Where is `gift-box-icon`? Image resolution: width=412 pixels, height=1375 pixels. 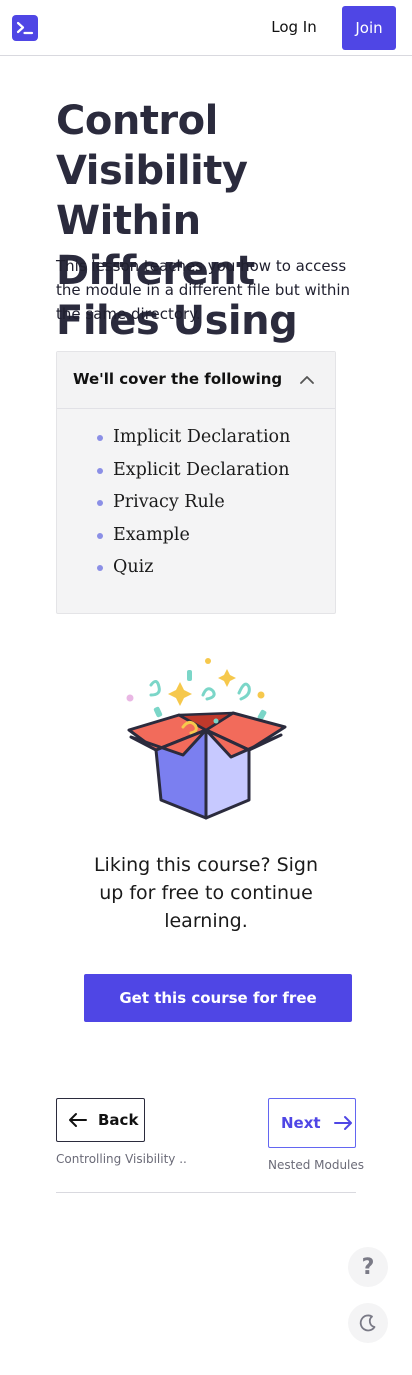
gift-box-icon is located at coordinates (206, 739).